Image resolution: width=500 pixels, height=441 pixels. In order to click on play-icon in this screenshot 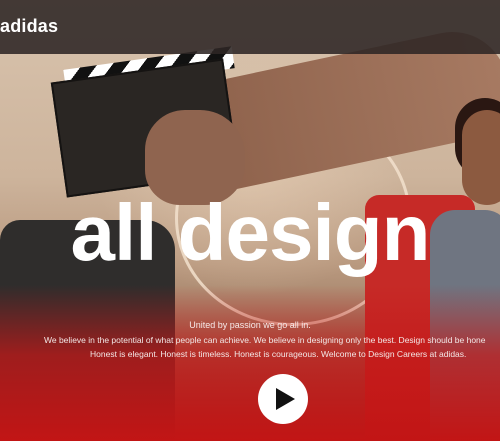, I will do `click(285, 399)`.